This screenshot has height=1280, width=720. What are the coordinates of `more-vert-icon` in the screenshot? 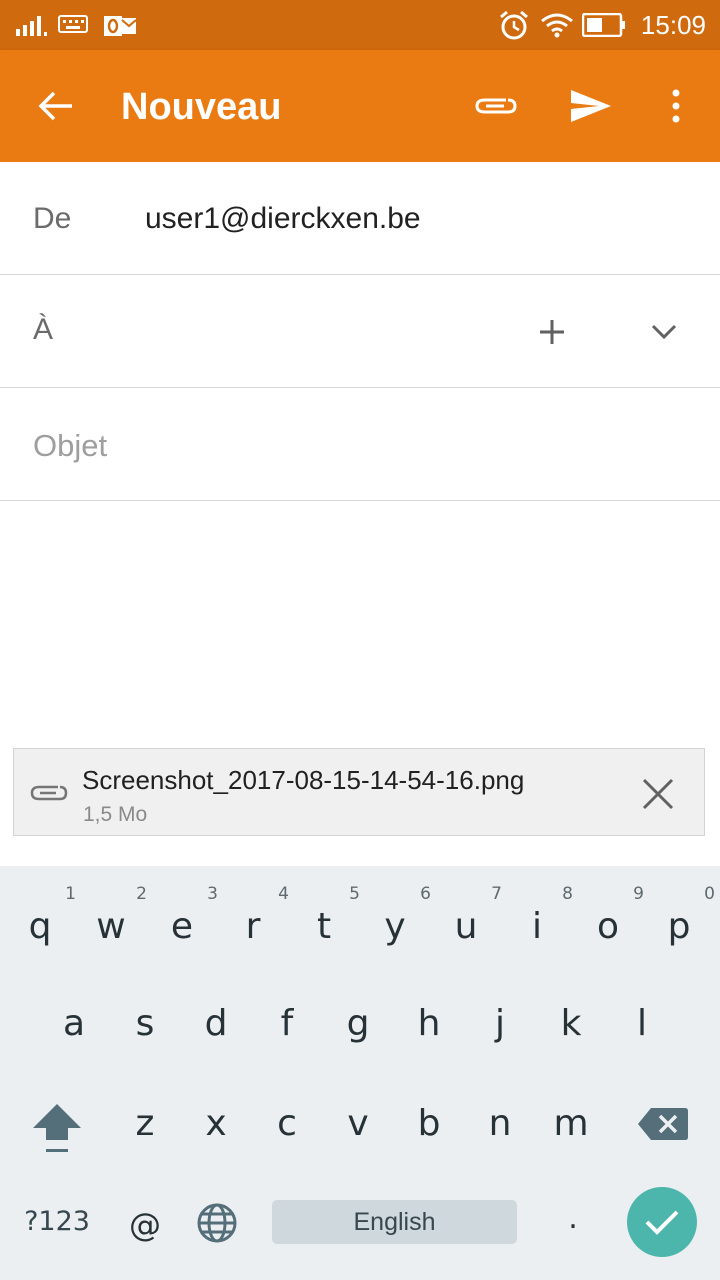 It's located at (676, 106).